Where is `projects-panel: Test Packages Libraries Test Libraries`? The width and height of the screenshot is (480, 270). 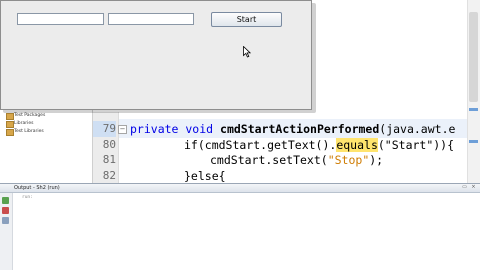
projects-panel: Test Packages Libraries Test Libraries is located at coordinates (46, 146).